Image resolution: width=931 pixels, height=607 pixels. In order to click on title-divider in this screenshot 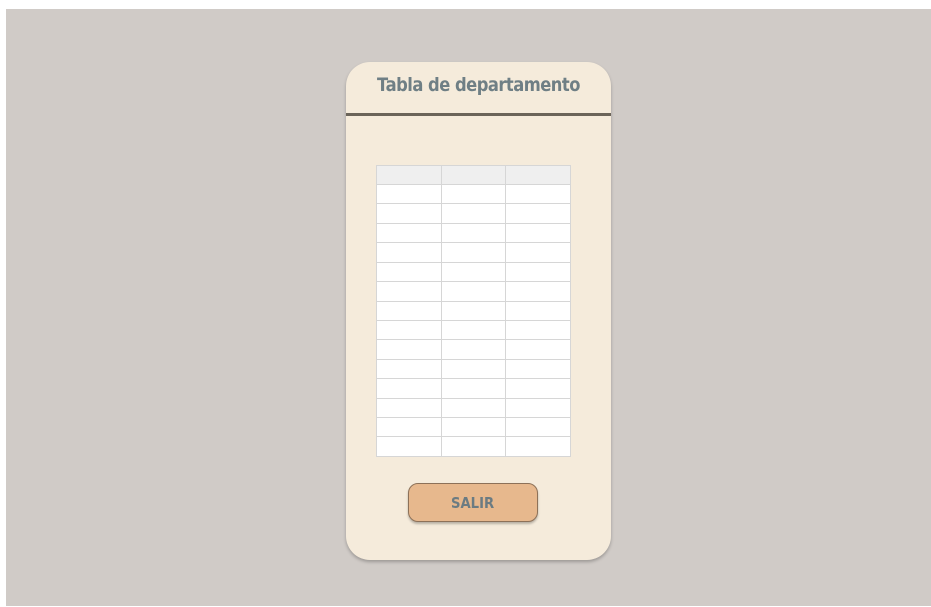, I will do `click(478, 114)`.